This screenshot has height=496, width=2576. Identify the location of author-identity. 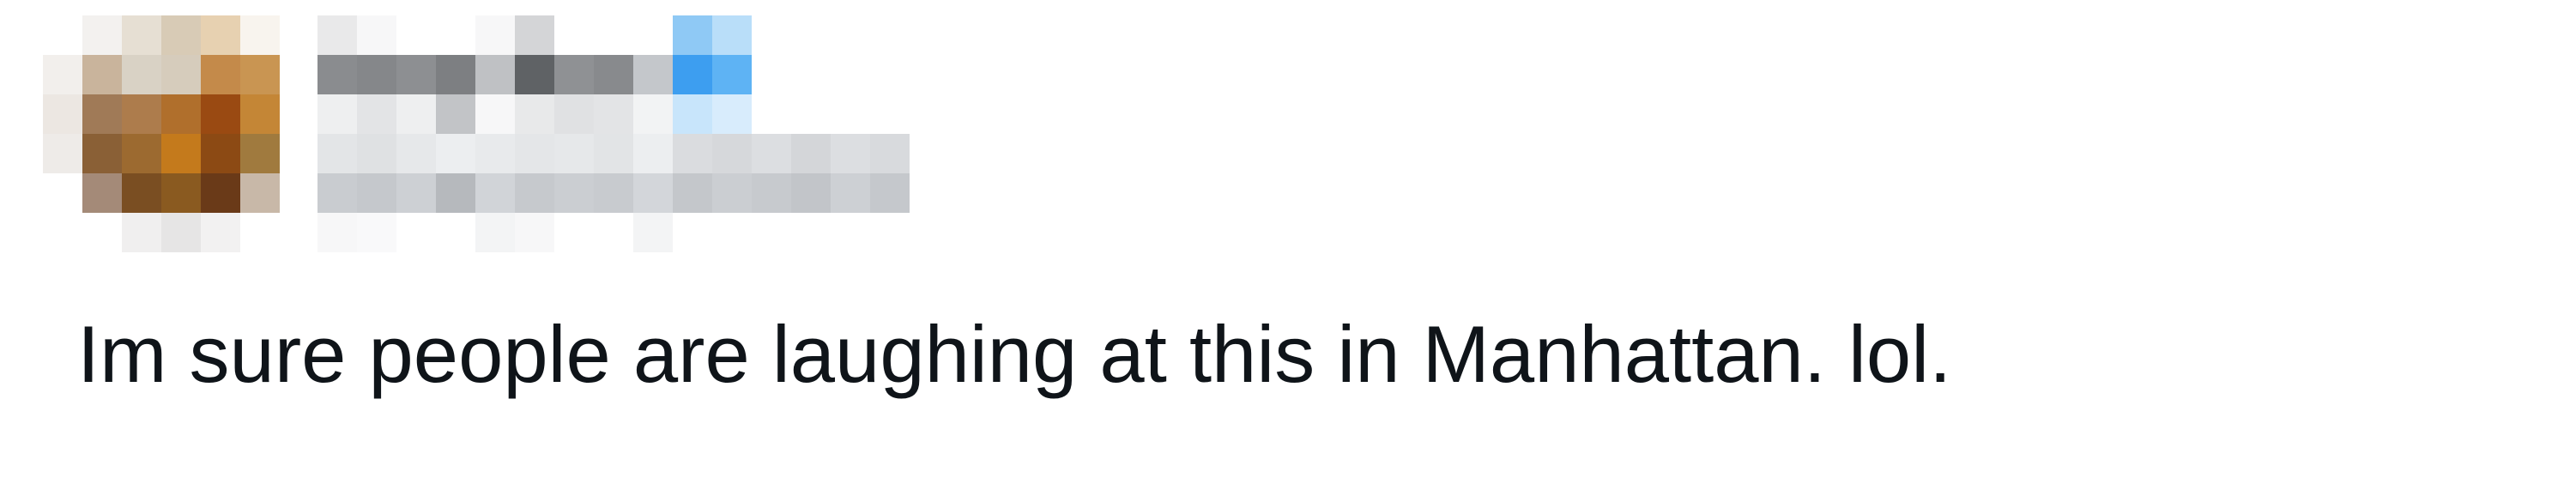
(617, 135).